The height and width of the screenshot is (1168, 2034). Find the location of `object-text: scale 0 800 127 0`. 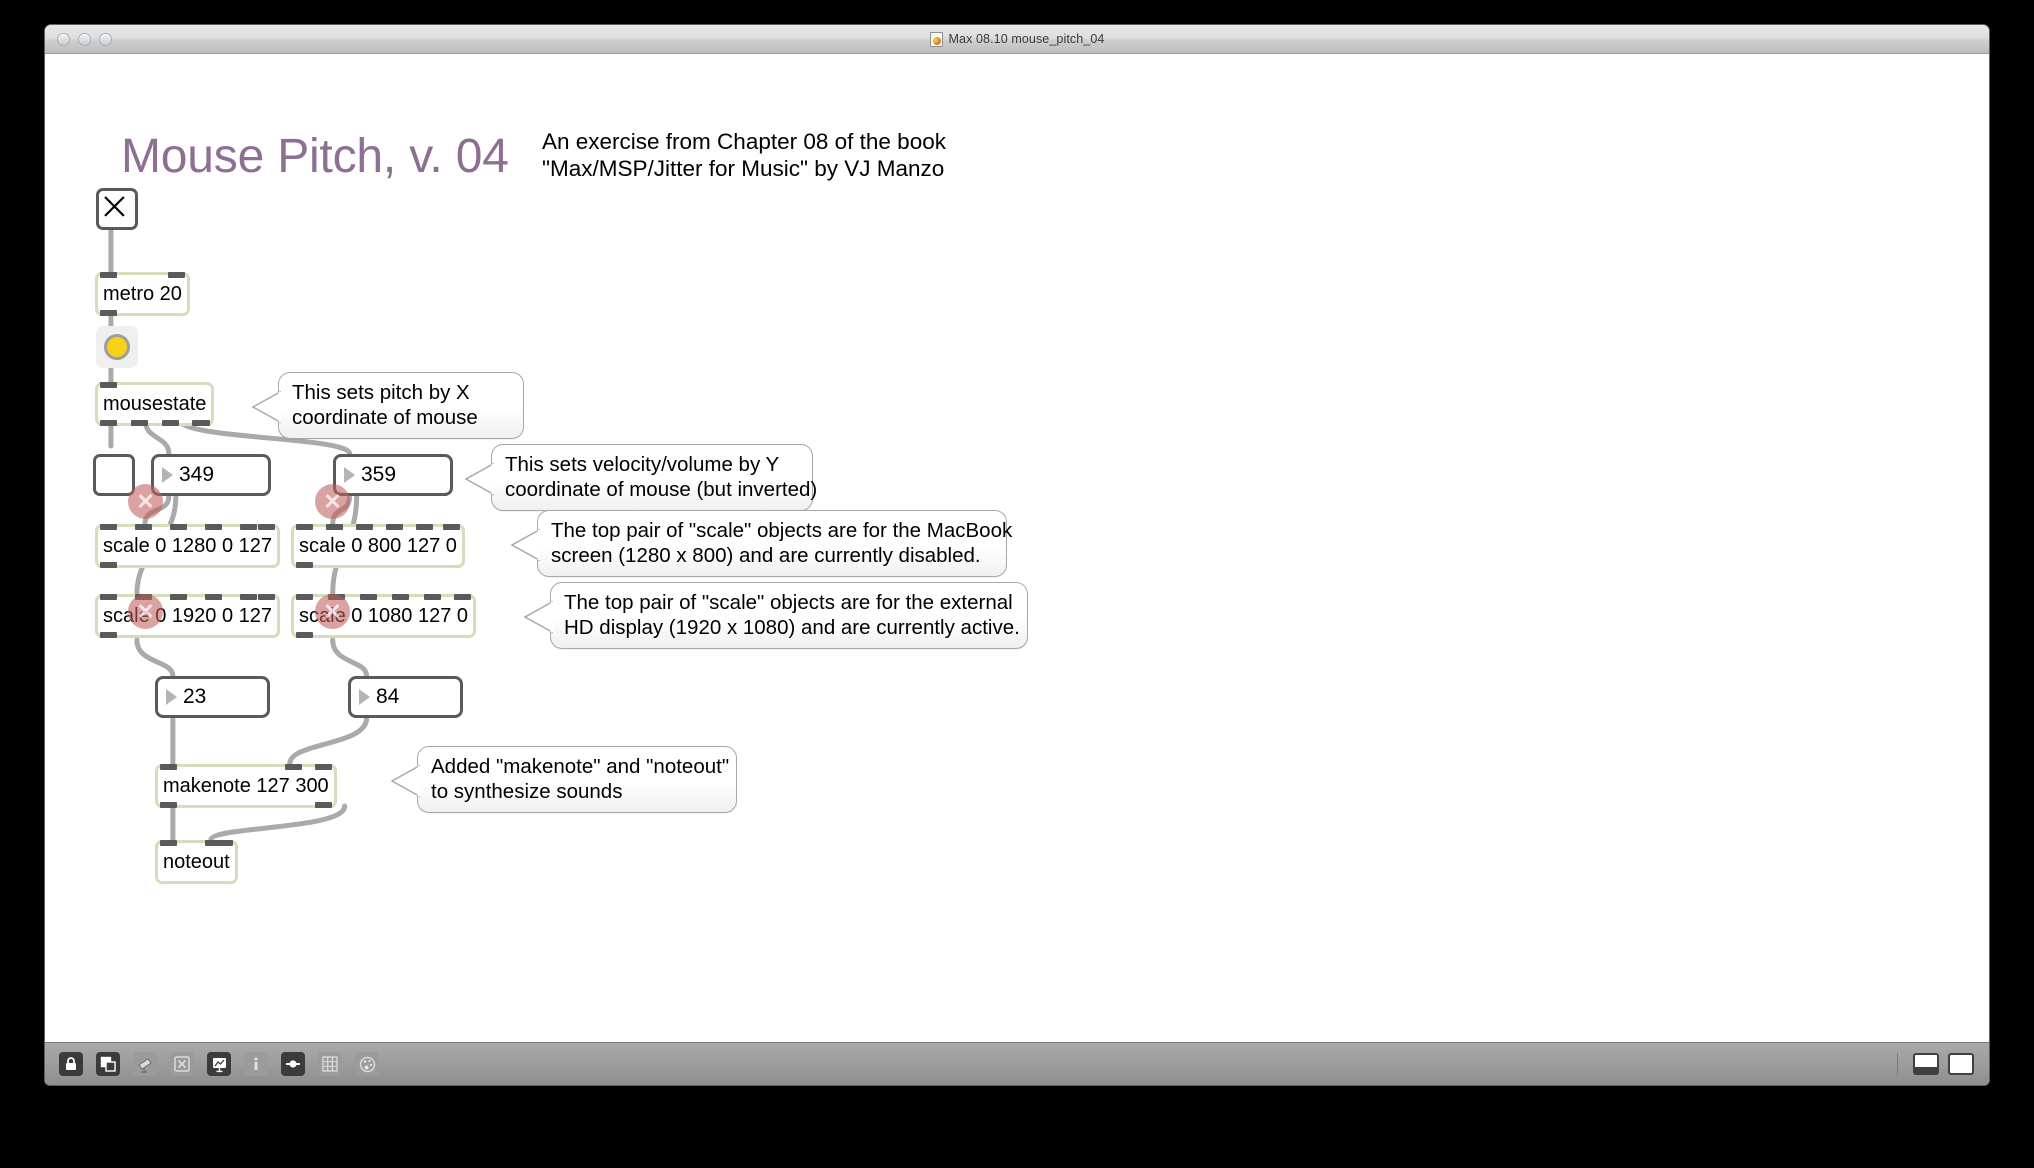

object-text: scale 0 800 127 0 is located at coordinates (378, 545).